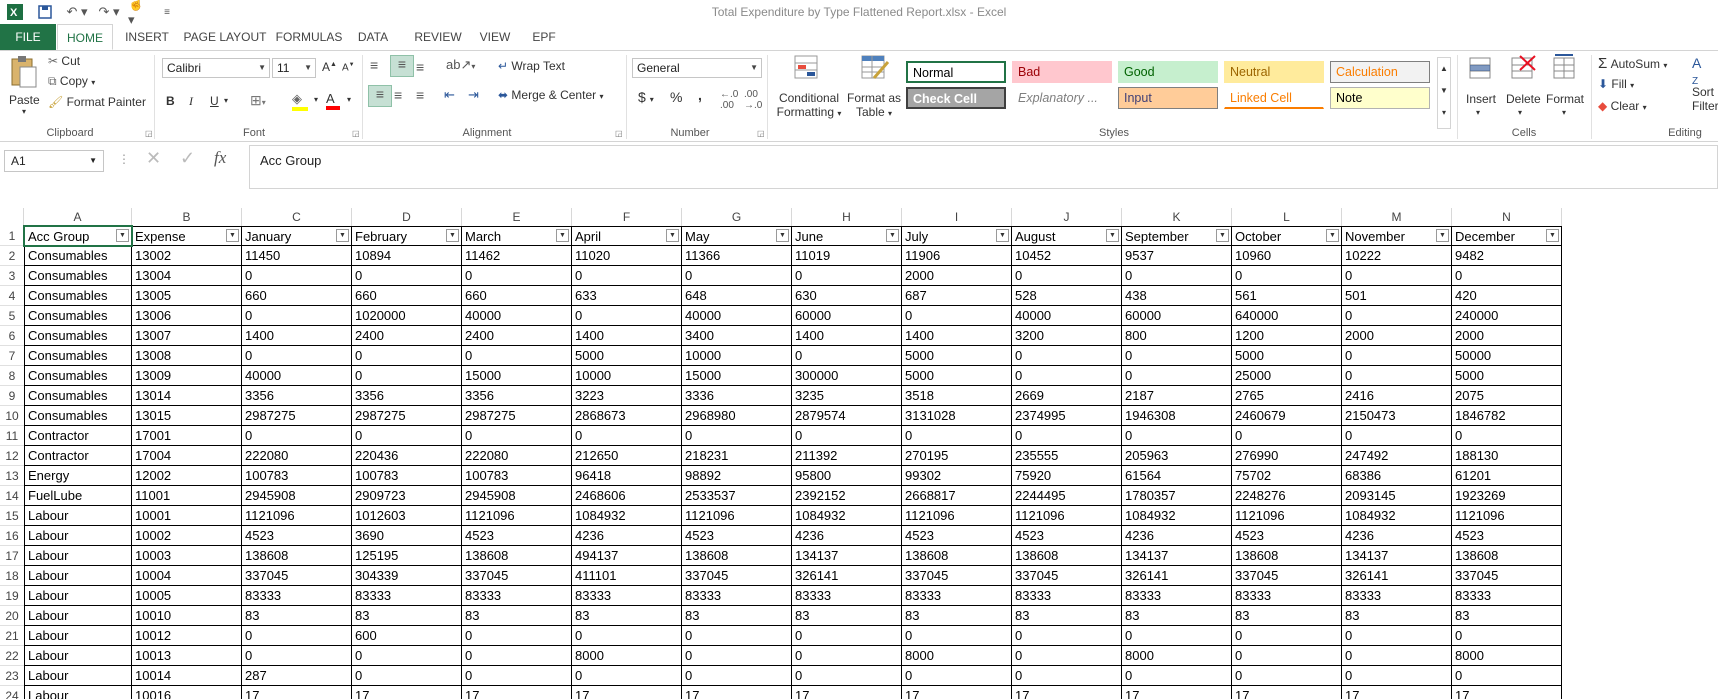  What do you see at coordinates (956, 72) in the screenshot?
I see `cell-style-normal: Normal` at bounding box center [956, 72].